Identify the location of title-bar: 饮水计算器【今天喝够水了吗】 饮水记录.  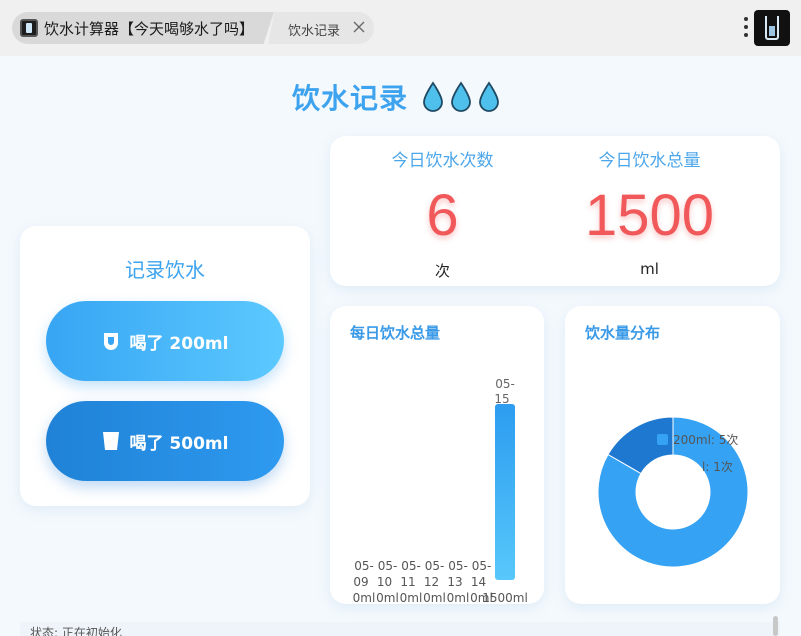
(400, 28).